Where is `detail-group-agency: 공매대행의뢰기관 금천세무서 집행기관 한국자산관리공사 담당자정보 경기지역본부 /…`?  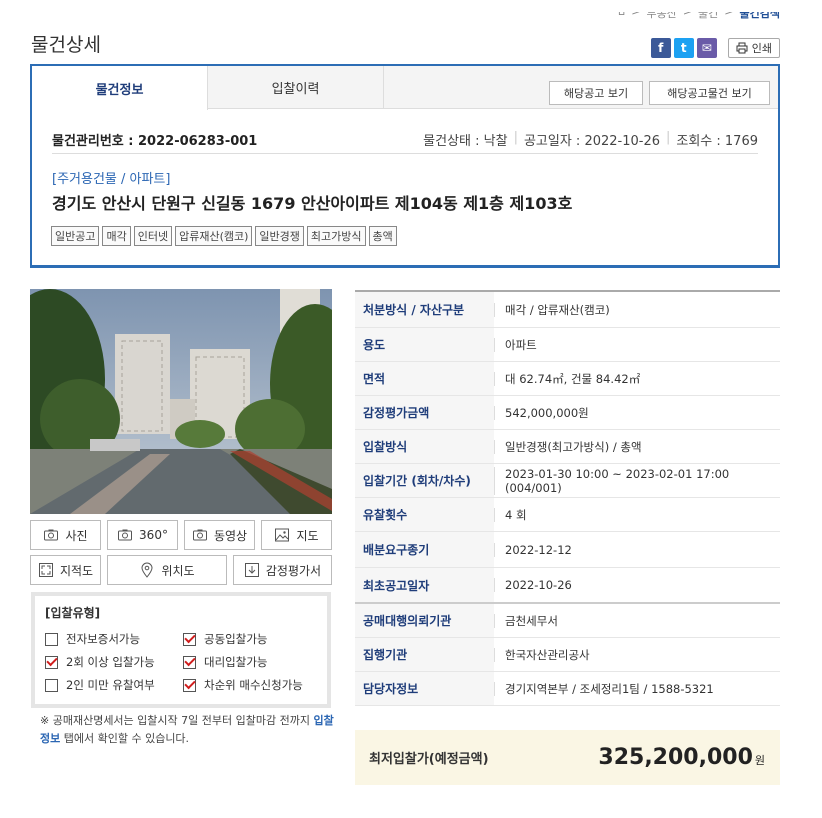 detail-group-agency: 공매대행의뢰기관 금천세무서 집행기관 한국자산관리공사 담당자정보 경기지역본부 /… is located at coordinates (567, 655).